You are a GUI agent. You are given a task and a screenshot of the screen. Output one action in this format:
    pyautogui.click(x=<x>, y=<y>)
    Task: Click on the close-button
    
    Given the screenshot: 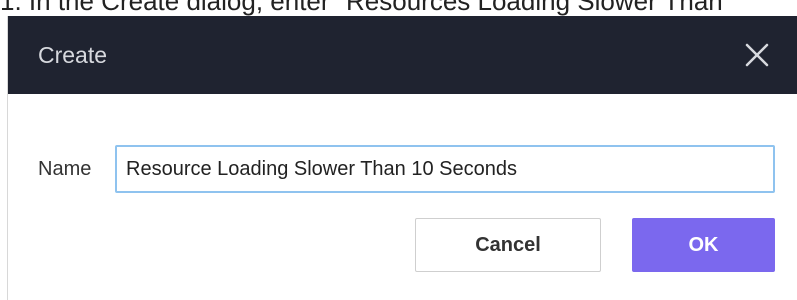 What is the action you would take?
    pyautogui.click(x=757, y=55)
    